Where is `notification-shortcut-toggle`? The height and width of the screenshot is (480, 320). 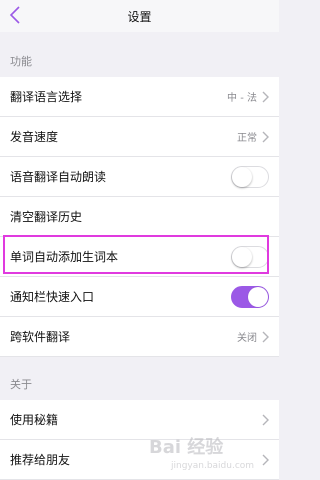 notification-shortcut-toggle is located at coordinates (250, 296).